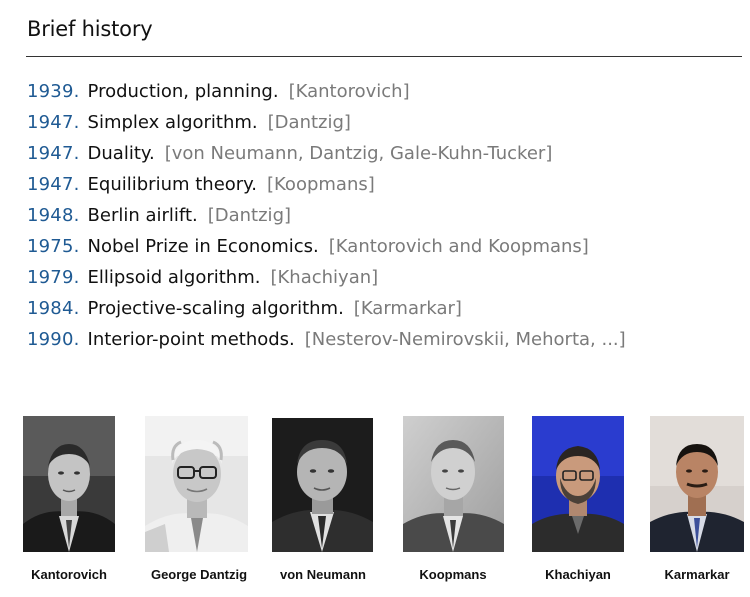 The image size is (750, 597). What do you see at coordinates (458, 246) in the screenshot?
I see `timeline-credit: [Kantorovich and Koopmans]` at bounding box center [458, 246].